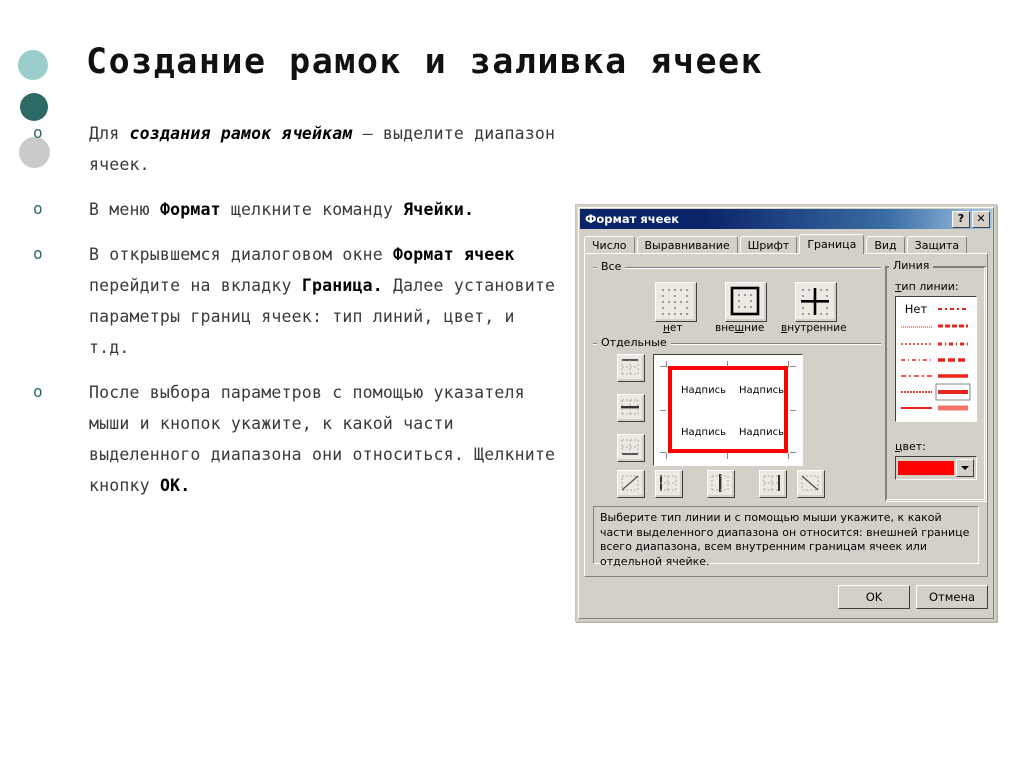 The width and height of the screenshot is (1024, 768). I want to click on border-bottom-icon, so click(630, 447).